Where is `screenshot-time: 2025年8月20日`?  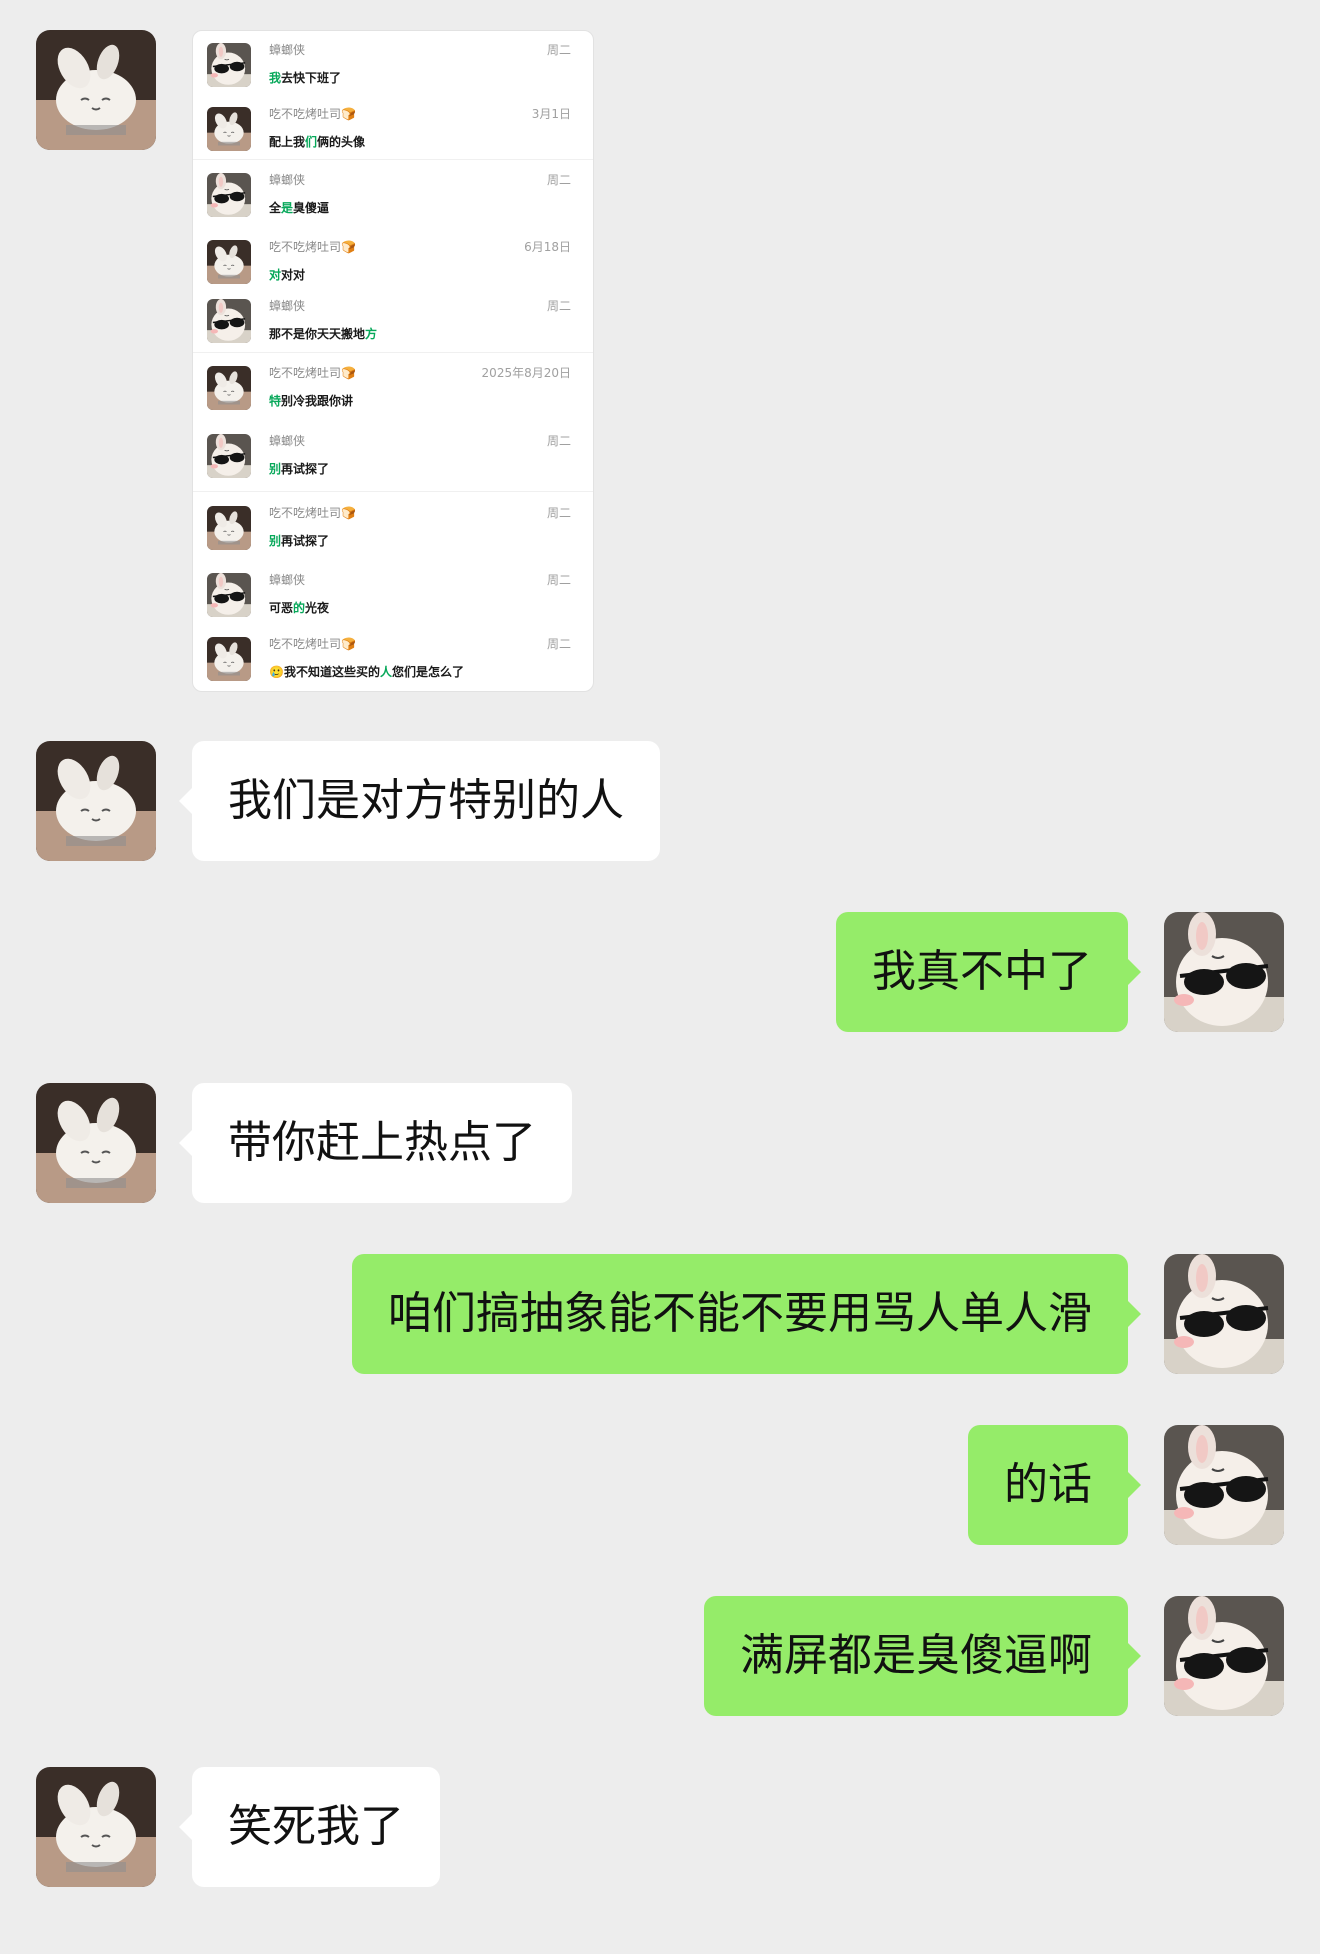 screenshot-time: 2025年8月20日 is located at coordinates (526, 373).